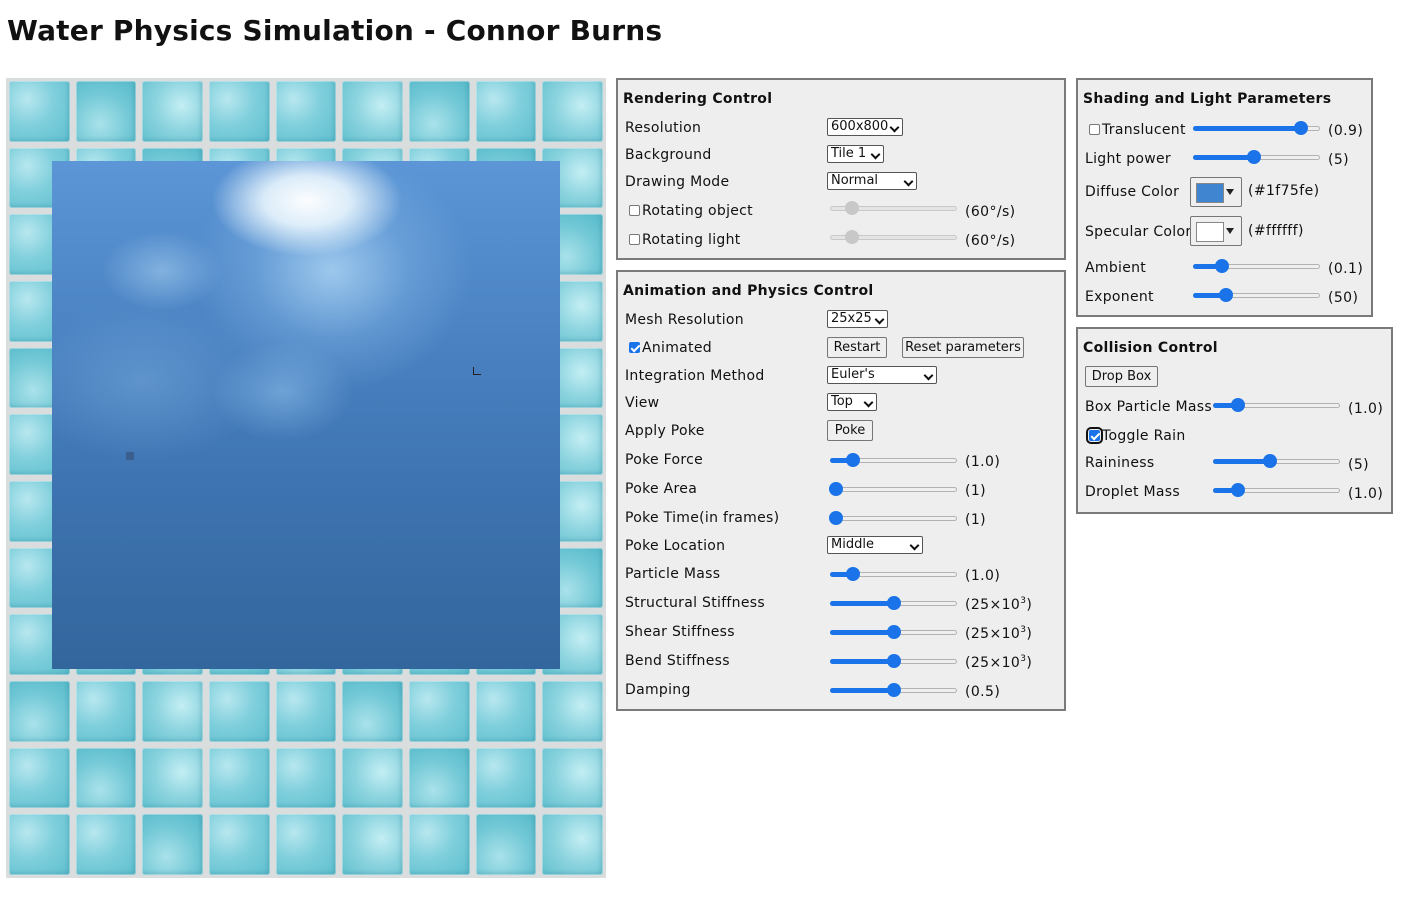  I want to click on translucent-row: Translucent (0.9), so click(1224, 130).